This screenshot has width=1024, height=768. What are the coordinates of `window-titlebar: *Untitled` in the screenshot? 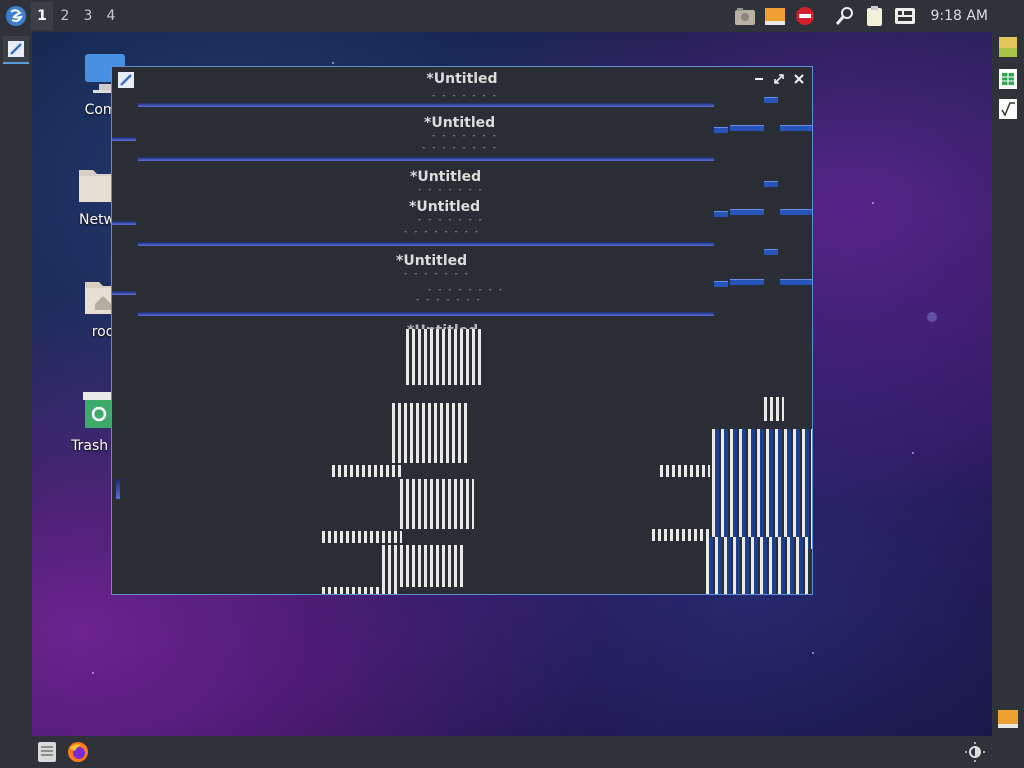 It's located at (462, 79).